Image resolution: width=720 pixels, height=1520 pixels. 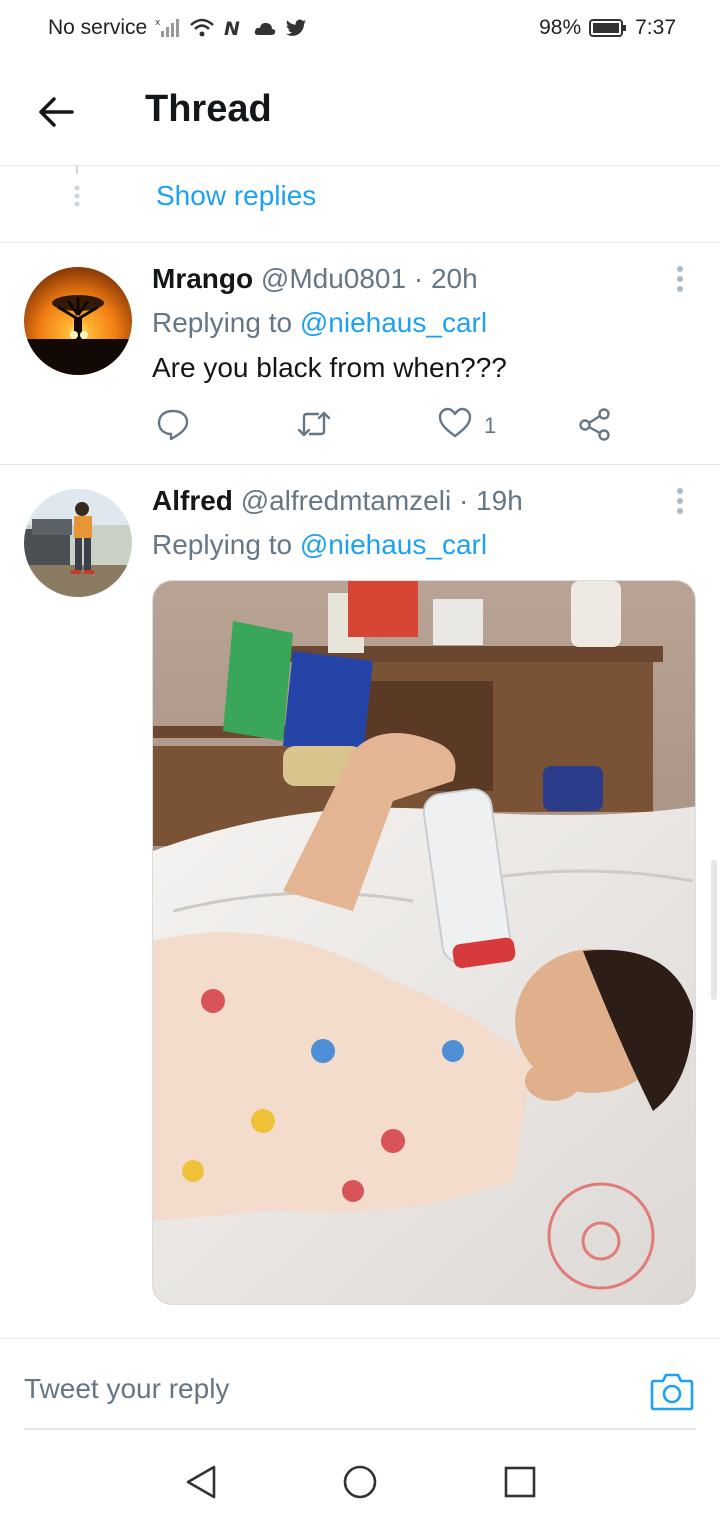 What do you see at coordinates (202, 278) in the screenshot?
I see `display-name: Mrango` at bounding box center [202, 278].